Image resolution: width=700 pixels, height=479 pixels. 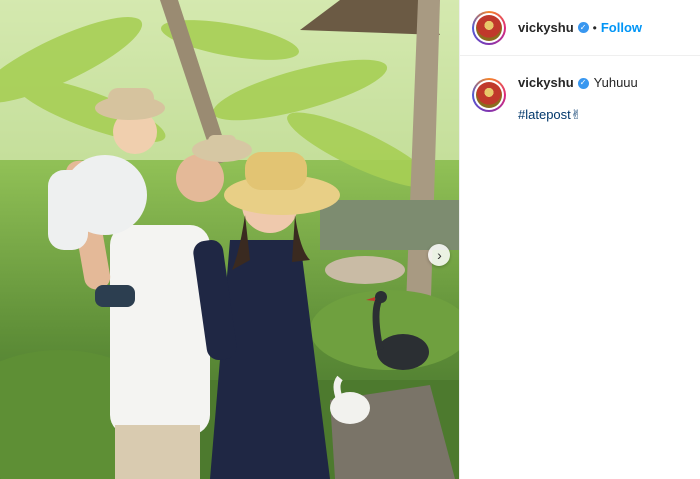 I want to click on carousel-next-button: ›, so click(x=439, y=255).